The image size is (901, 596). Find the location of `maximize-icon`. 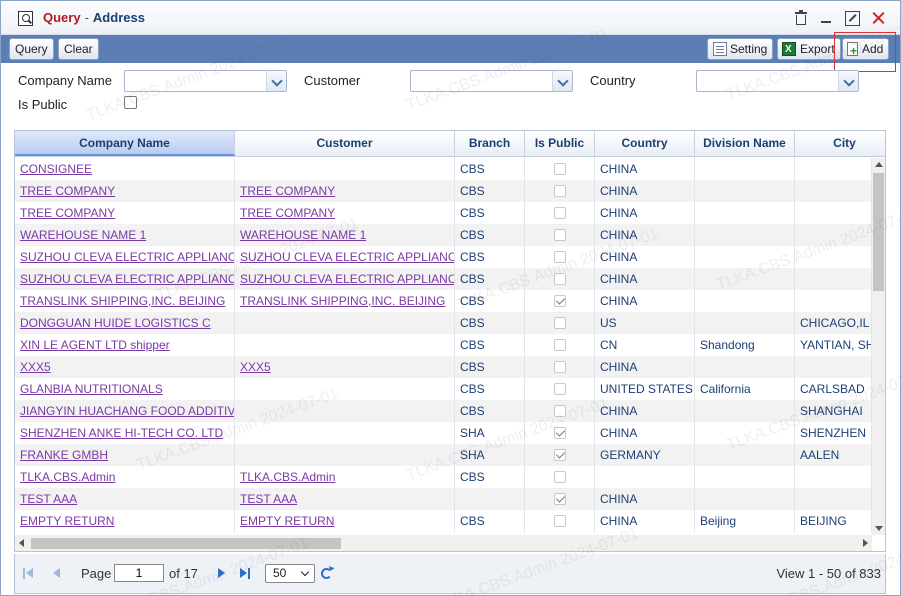

maximize-icon is located at coordinates (852, 18).